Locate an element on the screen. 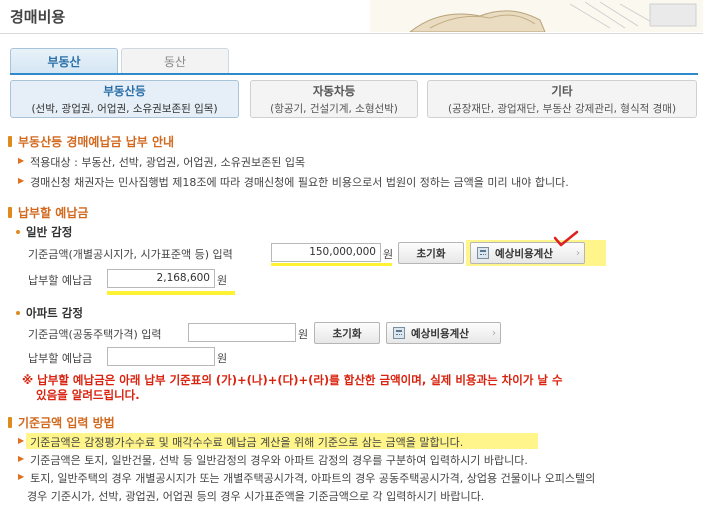 Image resolution: width=703 pixels, height=514 pixels. general-pay-unit: 원 is located at coordinates (222, 280).